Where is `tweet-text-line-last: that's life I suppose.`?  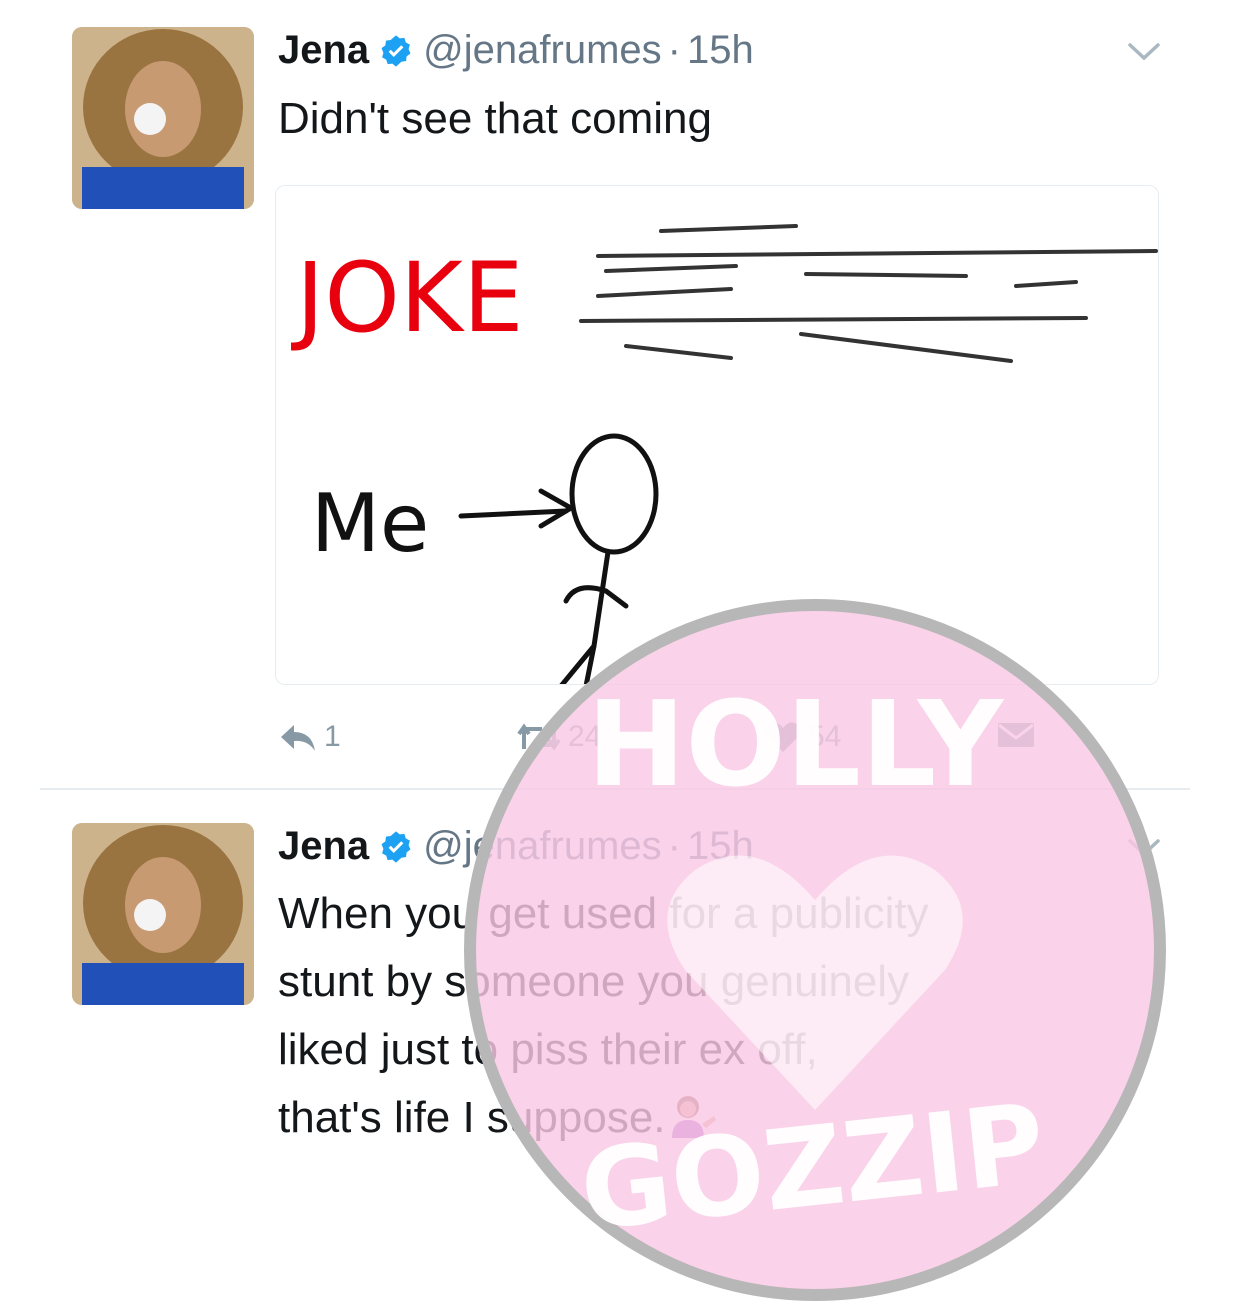
tweet-text-line-last: that's life I suppose. is located at coordinates (603, 1118).